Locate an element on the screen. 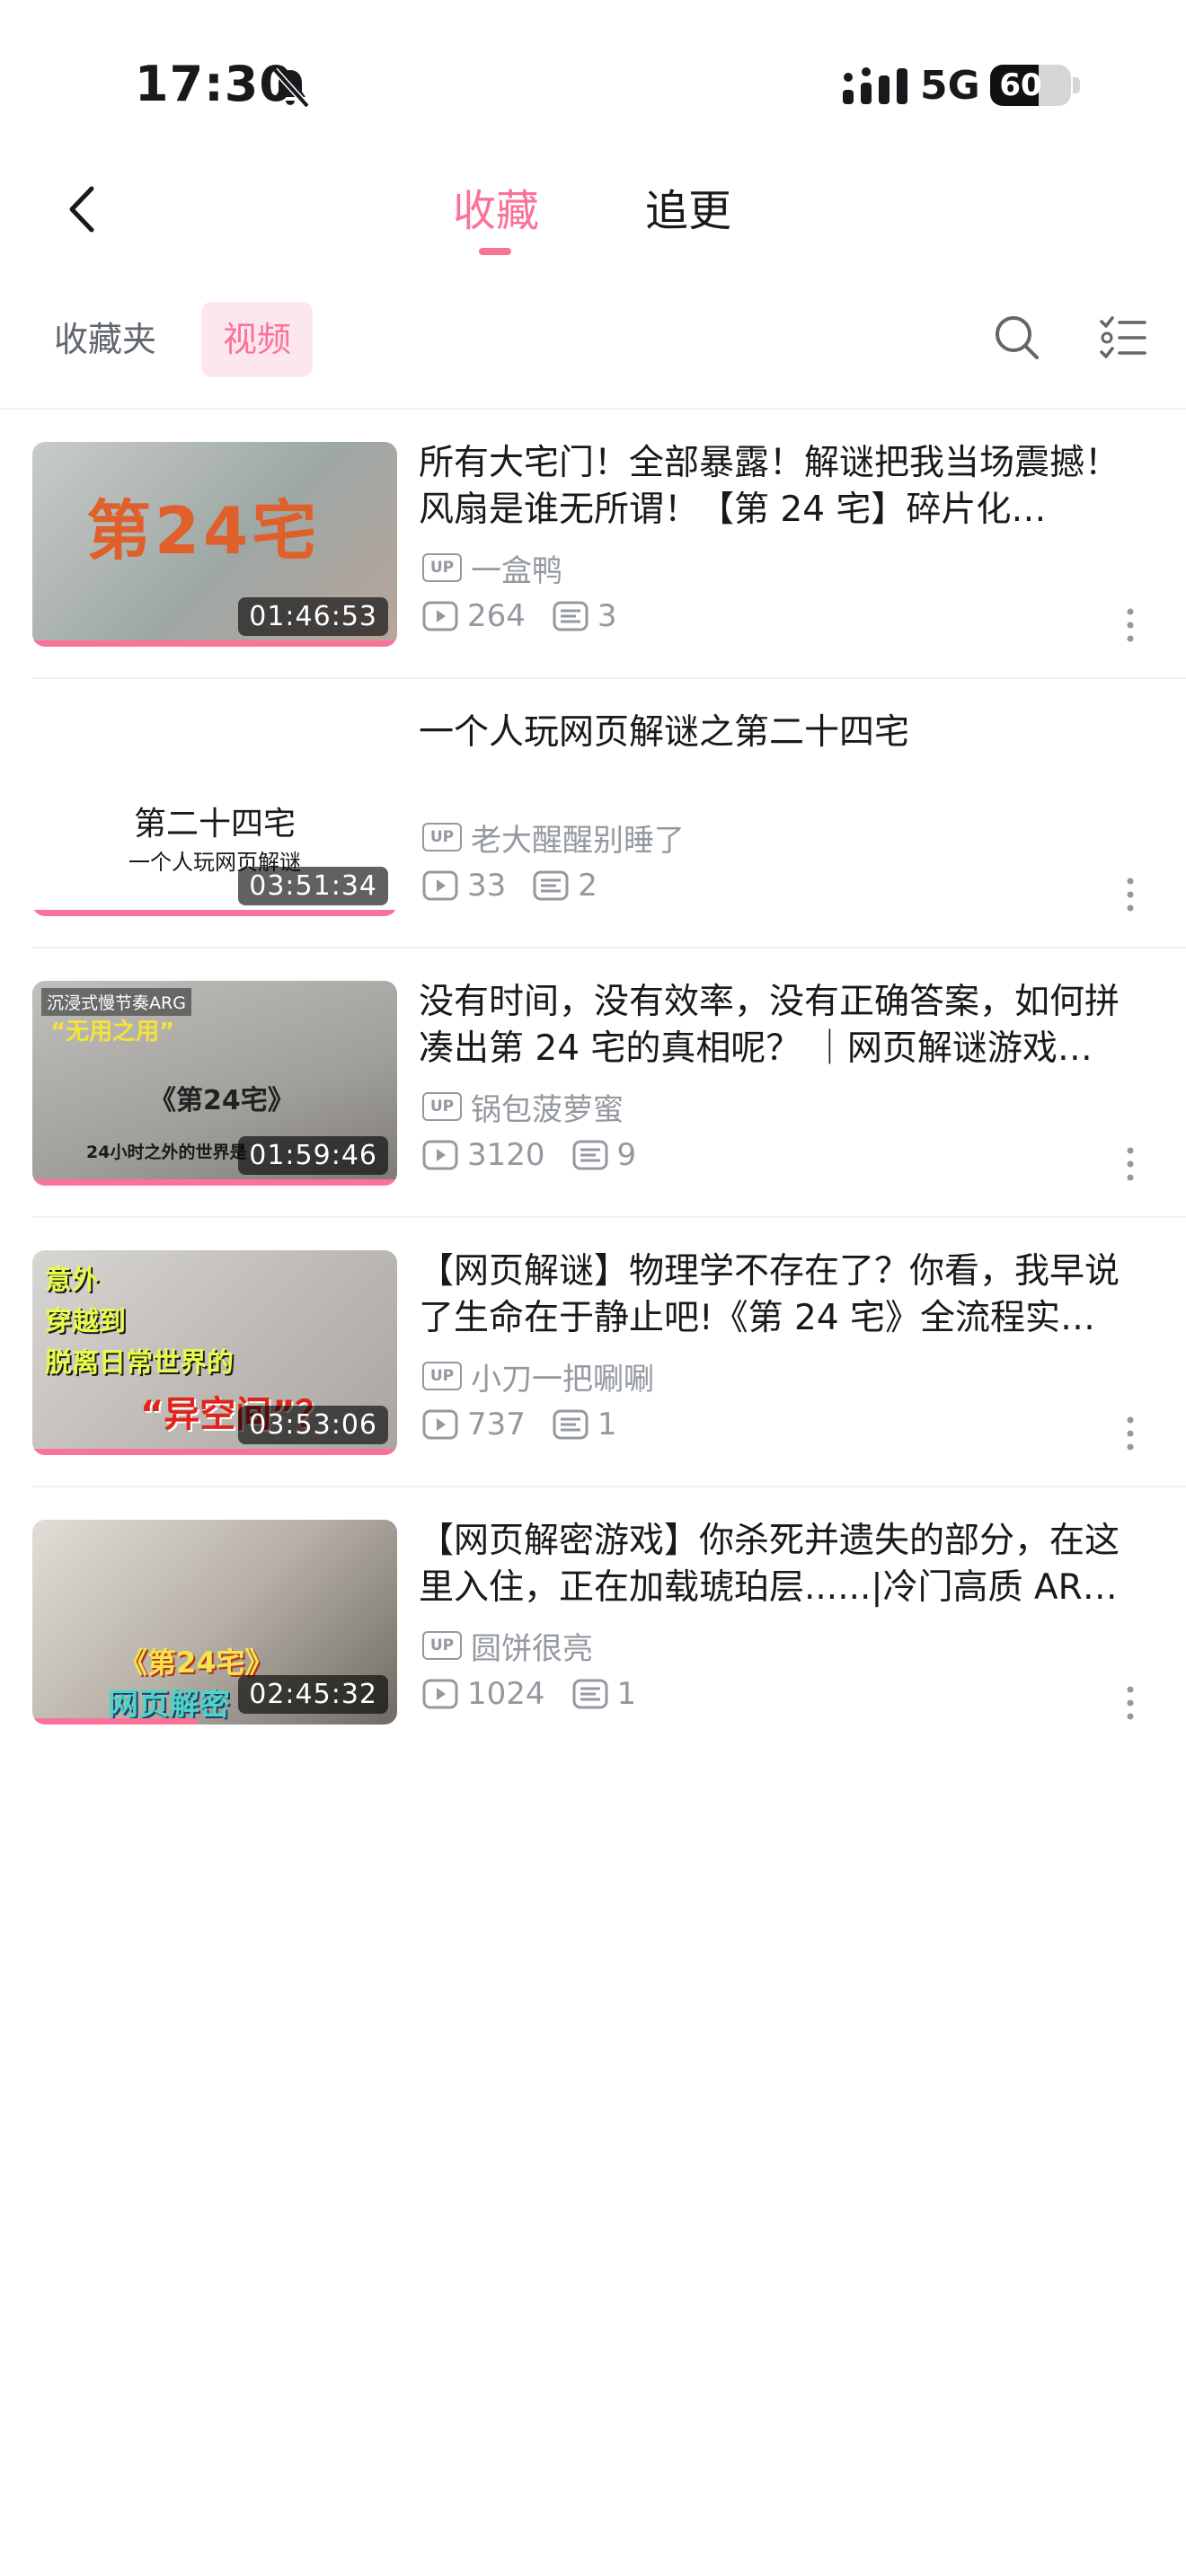  thumb-title: 第二十四宅 is located at coordinates (214, 824).